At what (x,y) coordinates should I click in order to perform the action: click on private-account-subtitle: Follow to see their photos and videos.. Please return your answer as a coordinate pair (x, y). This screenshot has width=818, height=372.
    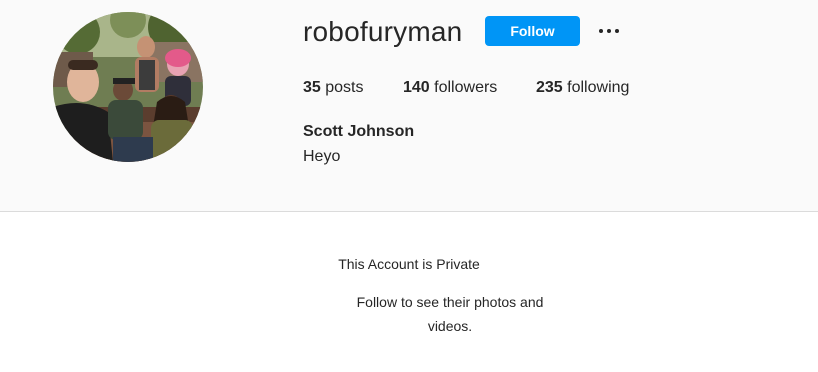
    Looking at the image, I should click on (450, 314).